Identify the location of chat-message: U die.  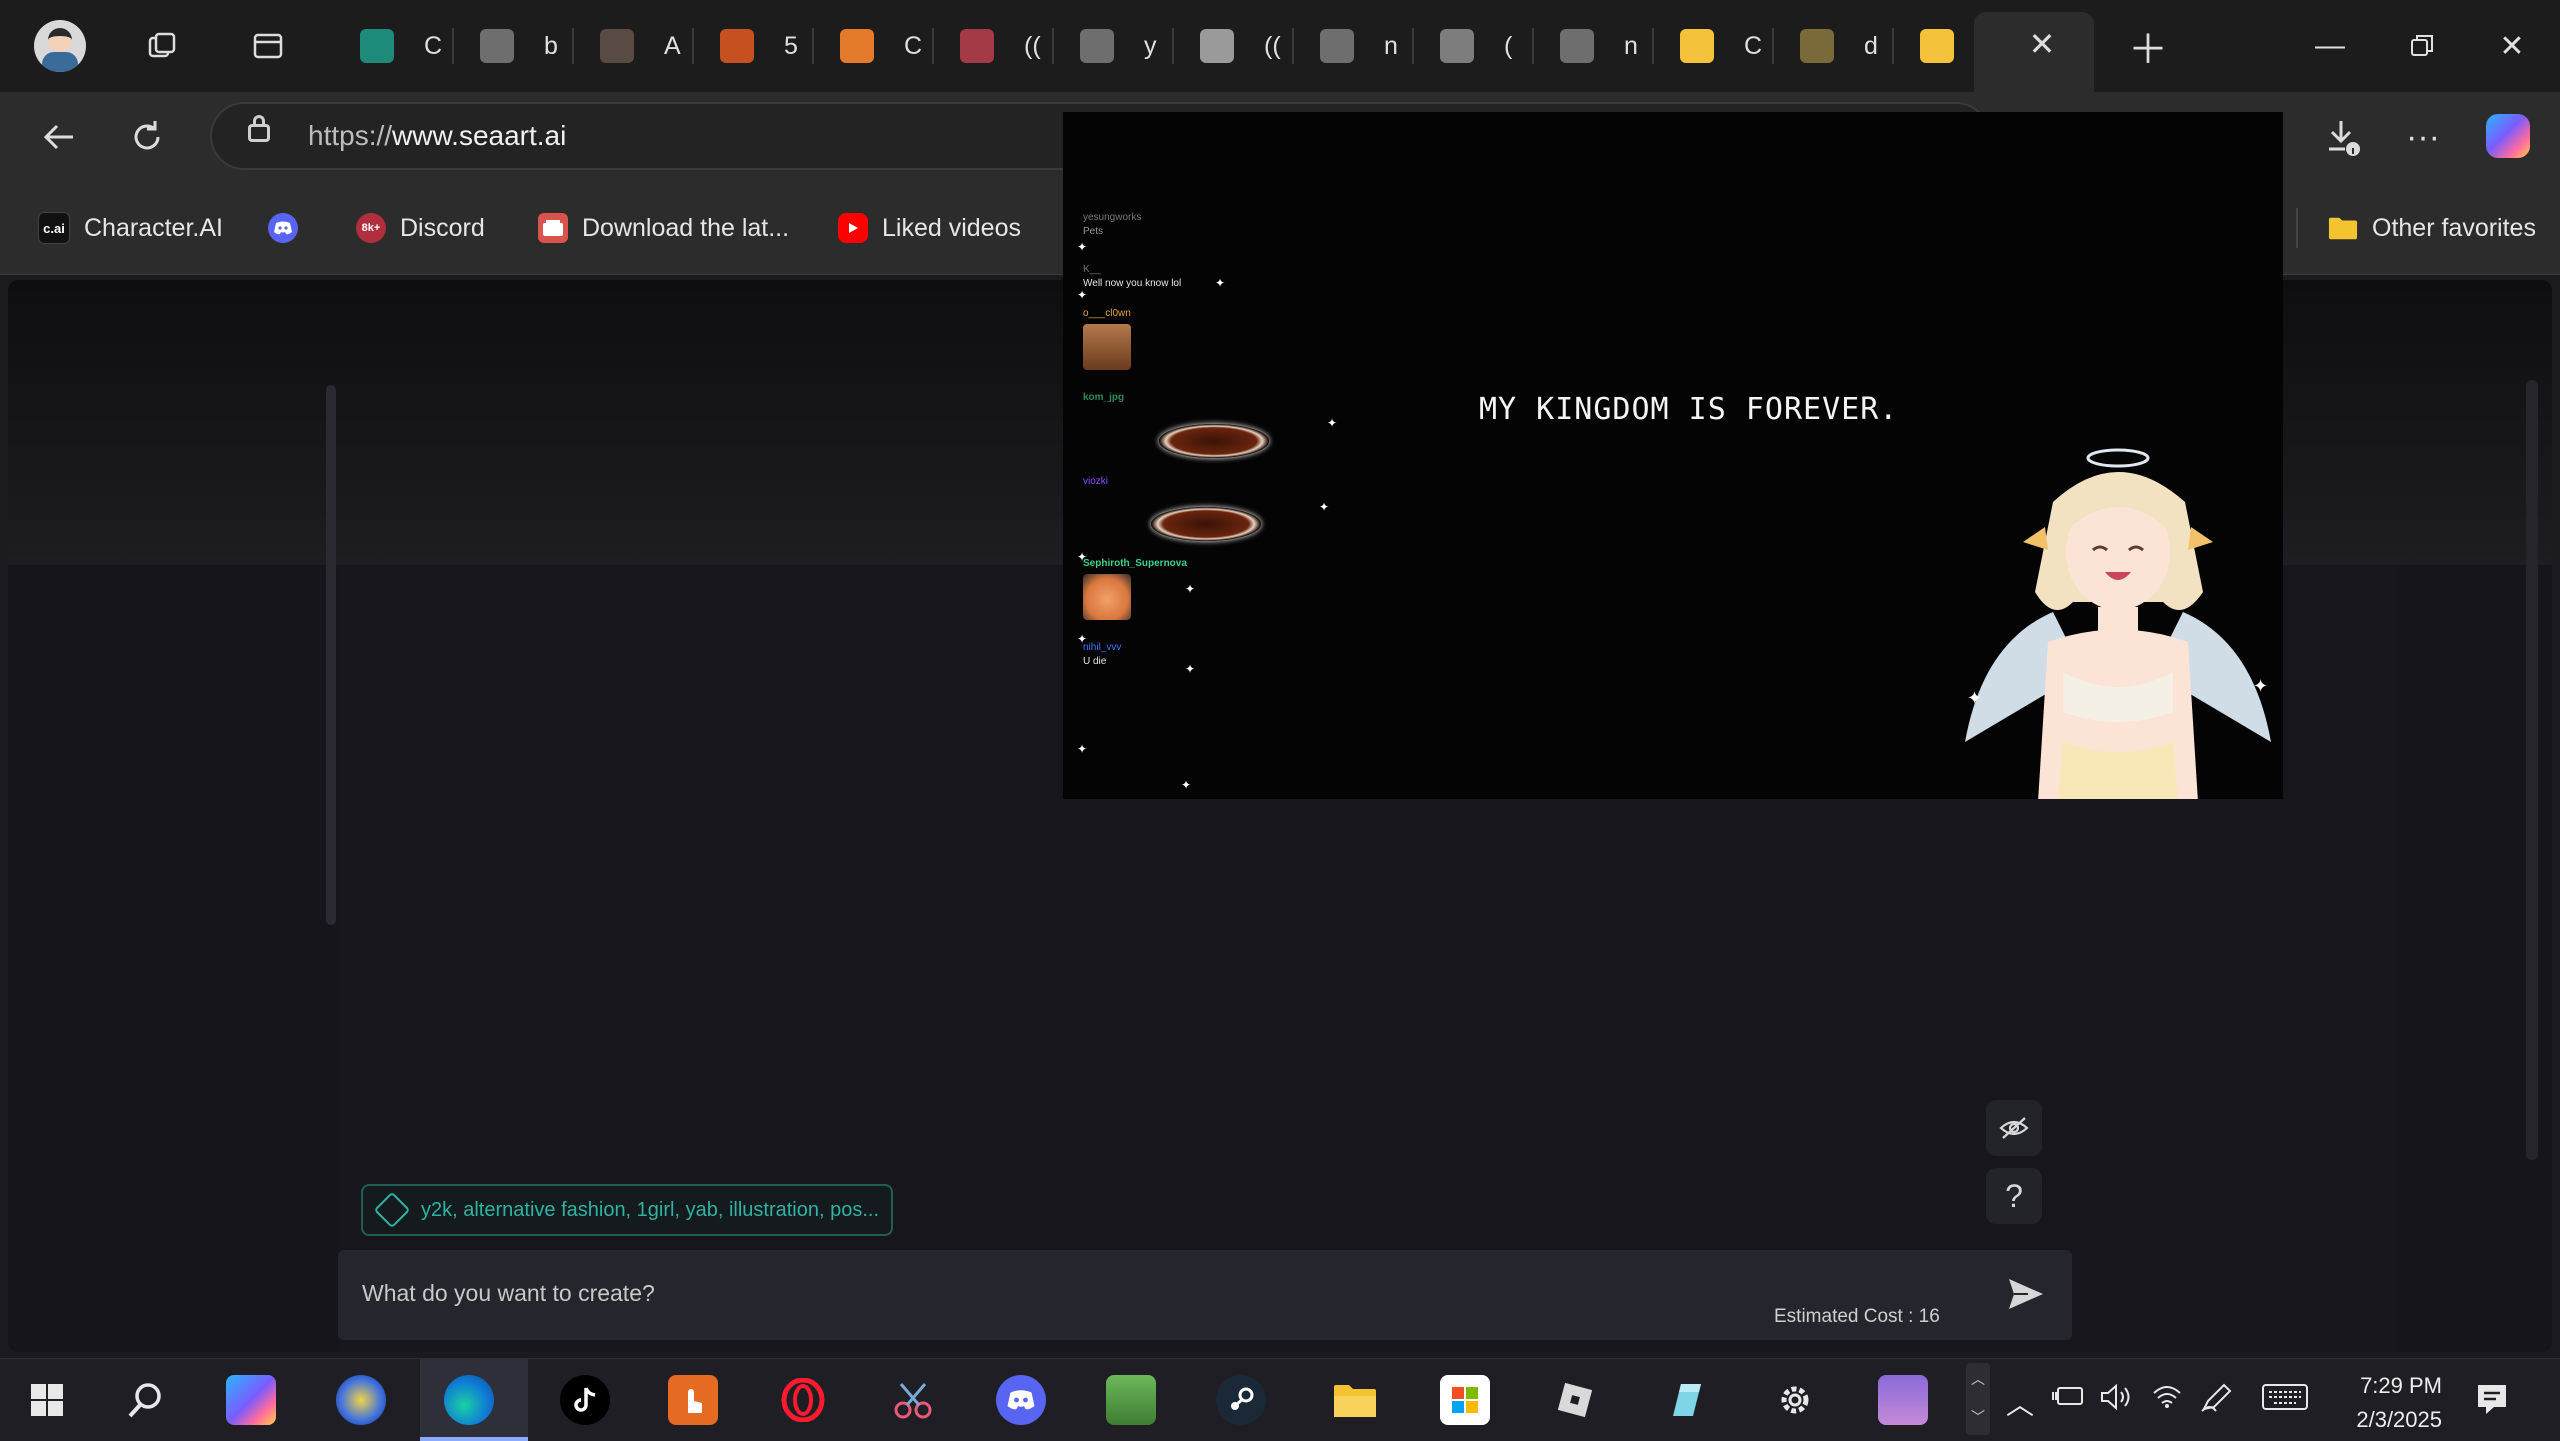
(1095, 661).